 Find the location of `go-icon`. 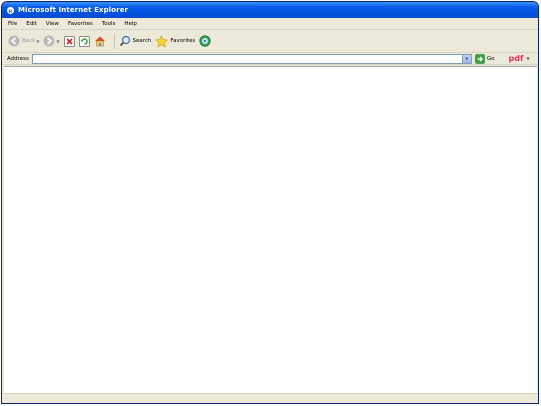

go-icon is located at coordinates (480, 58).